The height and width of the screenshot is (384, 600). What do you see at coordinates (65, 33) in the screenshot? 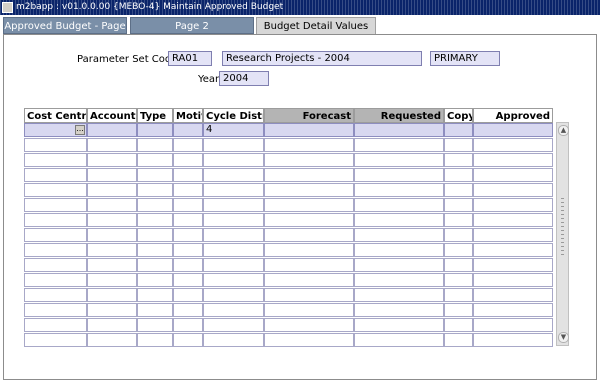
I see `tab-approved-budget-page-1: Approved Budget - Page 1` at bounding box center [65, 33].